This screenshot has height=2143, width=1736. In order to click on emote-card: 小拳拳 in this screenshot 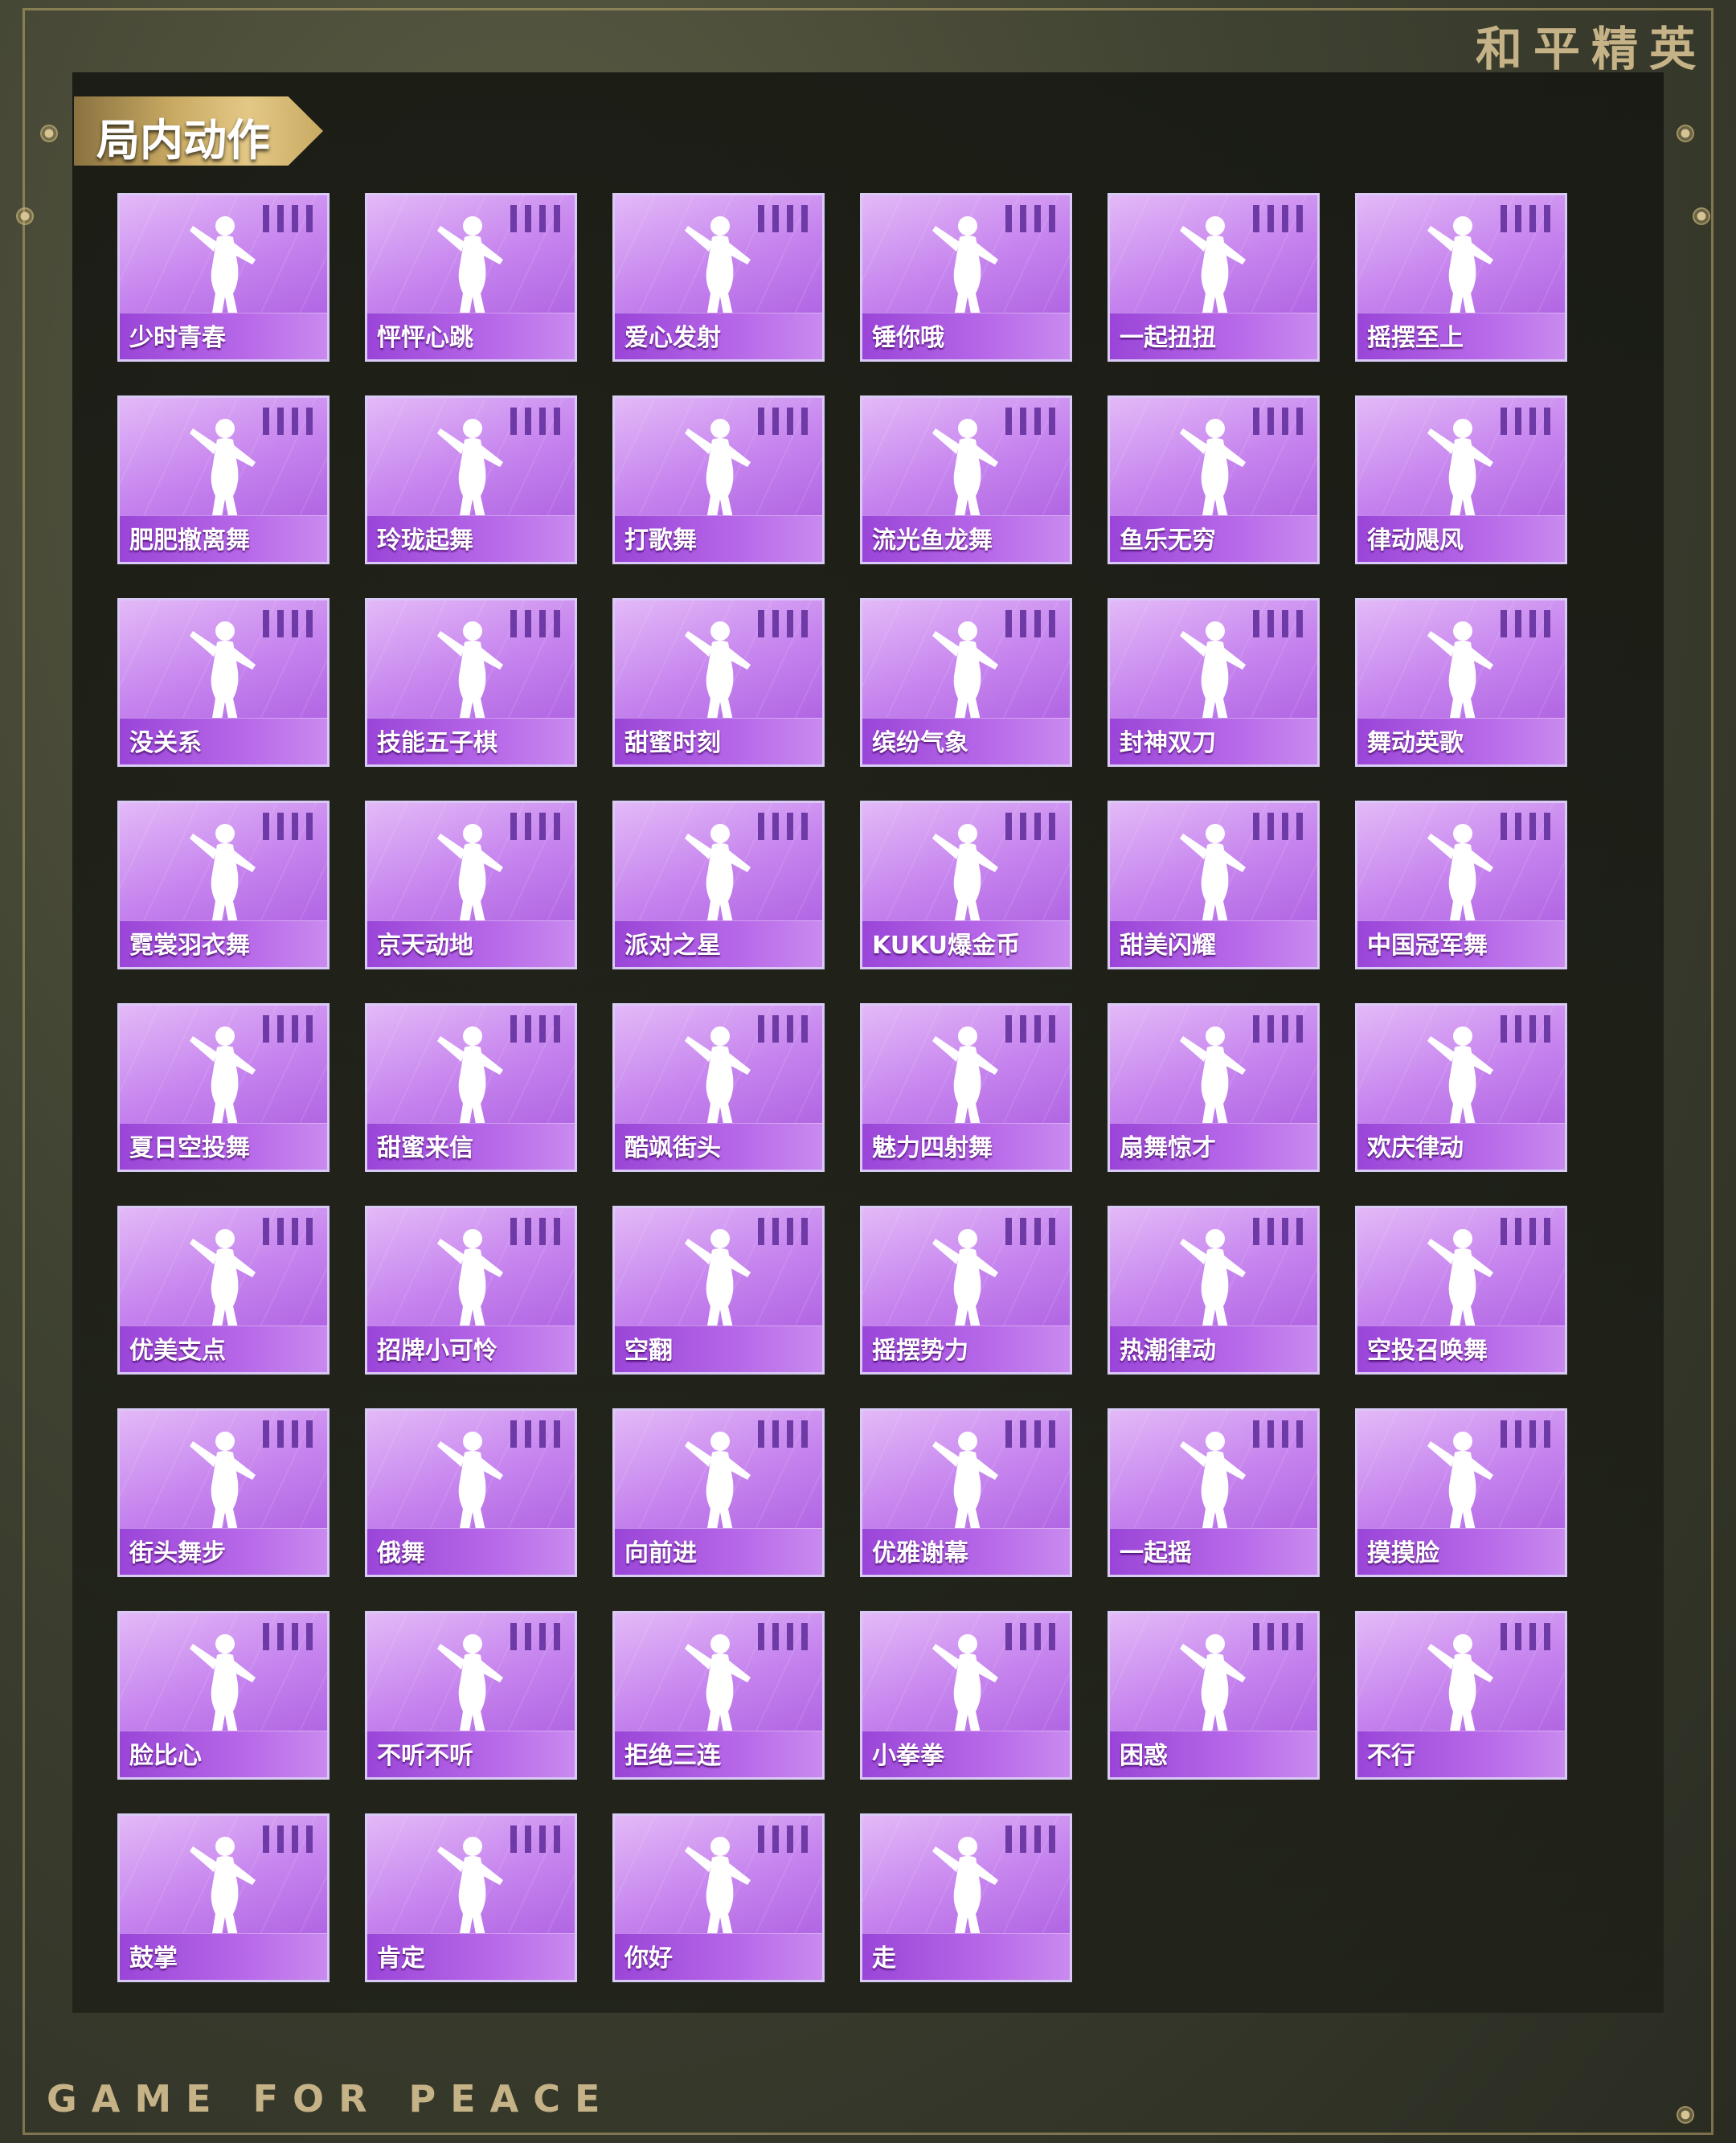, I will do `click(966, 1695)`.